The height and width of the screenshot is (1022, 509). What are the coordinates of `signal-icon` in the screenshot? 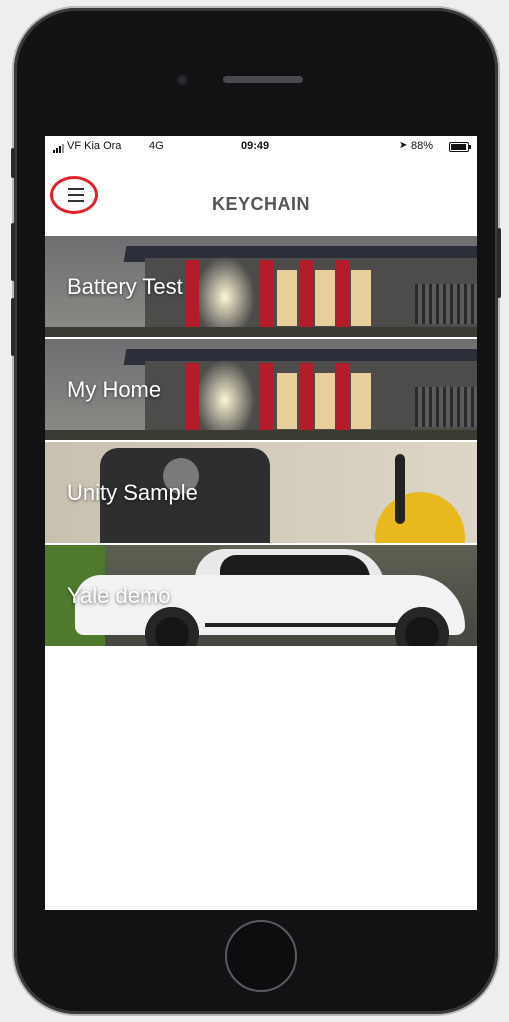 It's located at (58, 148).